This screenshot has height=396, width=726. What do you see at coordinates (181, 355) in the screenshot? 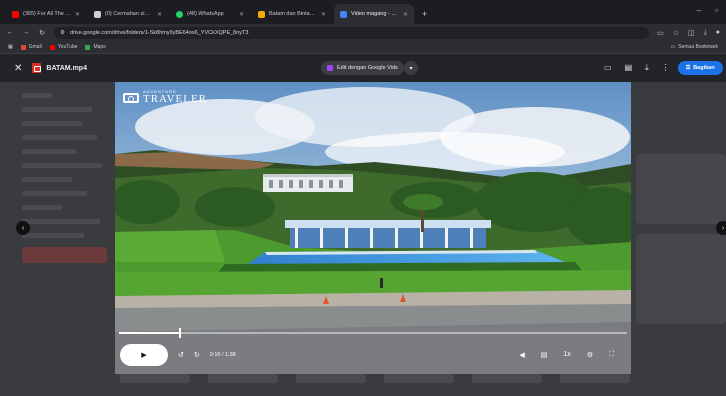
I see `rewind-10-icon: ↺` at bounding box center [181, 355].